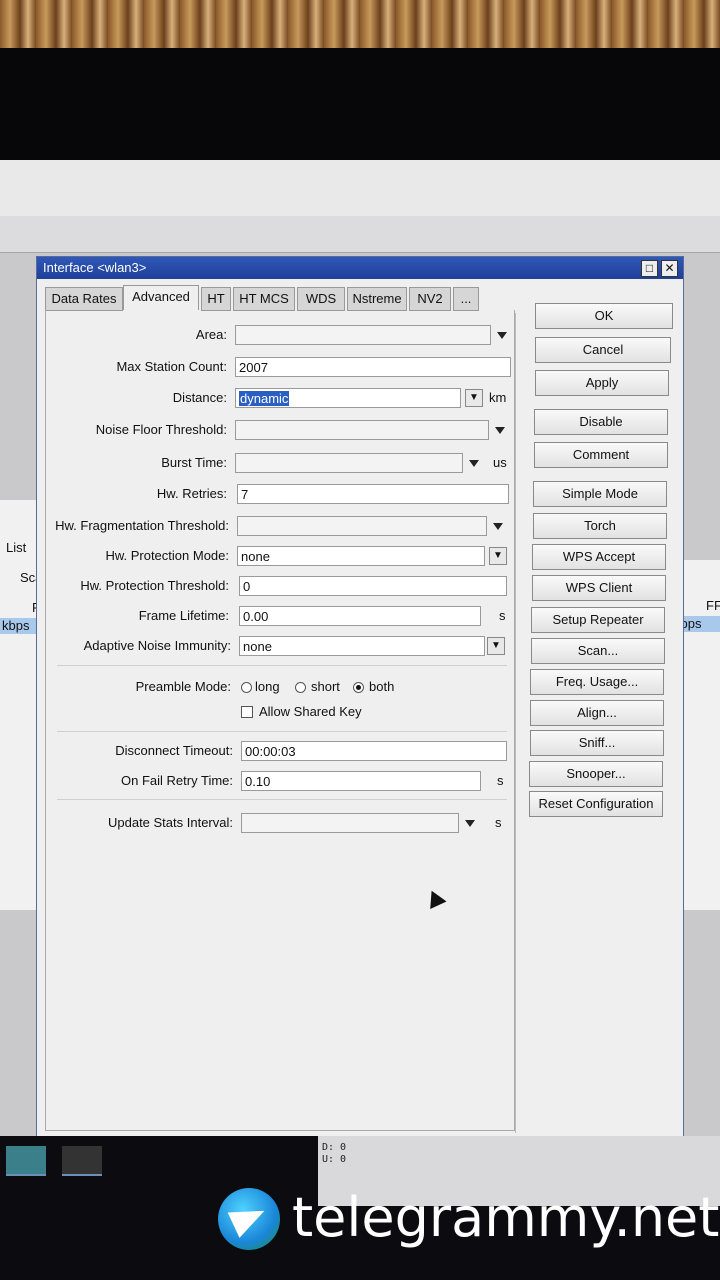 This screenshot has width=720, height=1280. What do you see at coordinates (310, 711) in the screenshot?
I see `allow-shared-key-label: Allow Shared Key` at bounding box center [310, 711].